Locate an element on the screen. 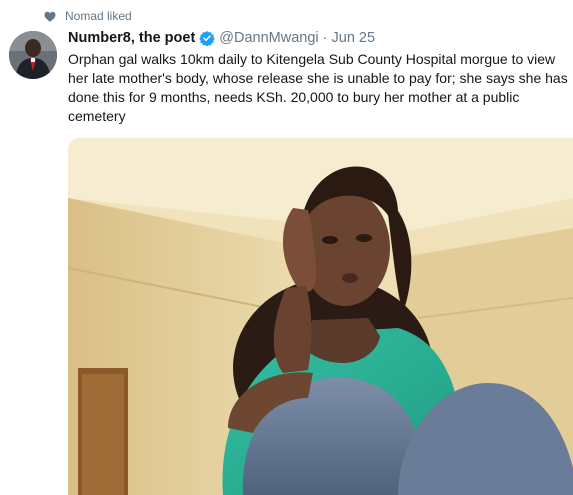  tweet-header: Number8, the poet @DannMwangi · Jun 25 is located at coordinates (222, 38).